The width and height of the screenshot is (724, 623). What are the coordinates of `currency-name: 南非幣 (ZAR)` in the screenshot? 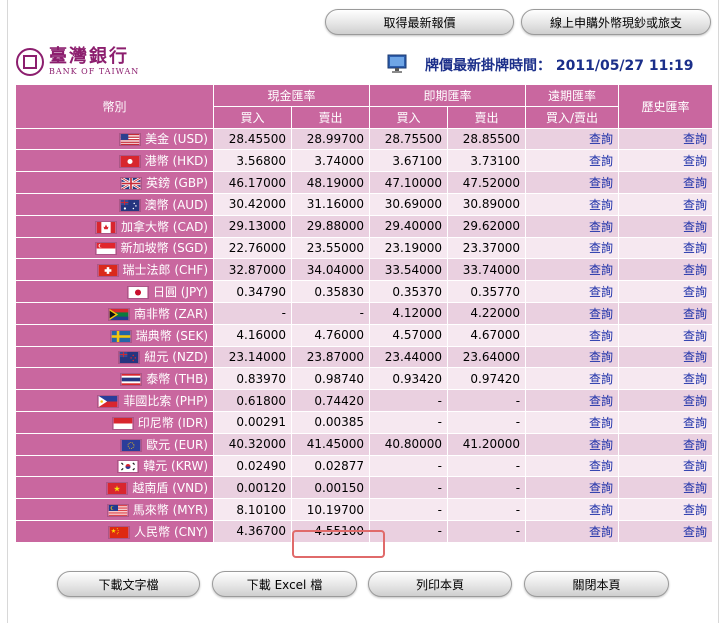 It's located at (171, 313).